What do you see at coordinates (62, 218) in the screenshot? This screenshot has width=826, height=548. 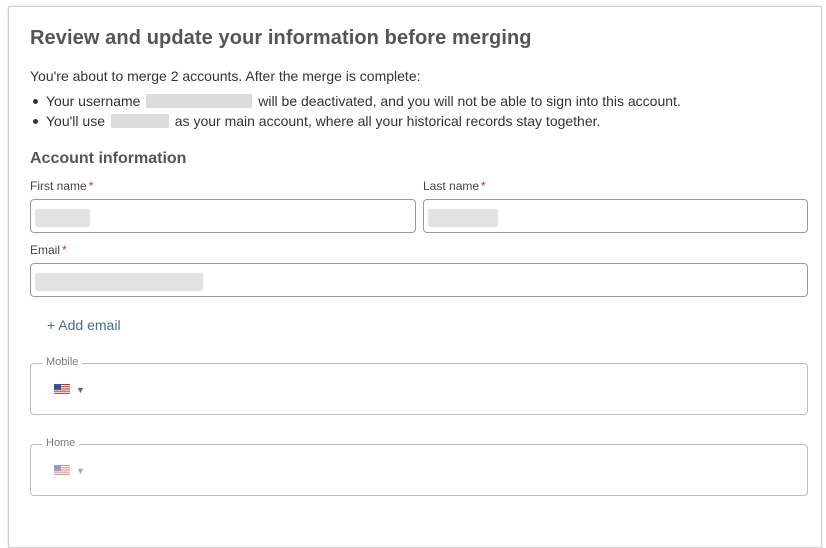 I see `redacted-first-name-value` at bounding box center [62, 218].